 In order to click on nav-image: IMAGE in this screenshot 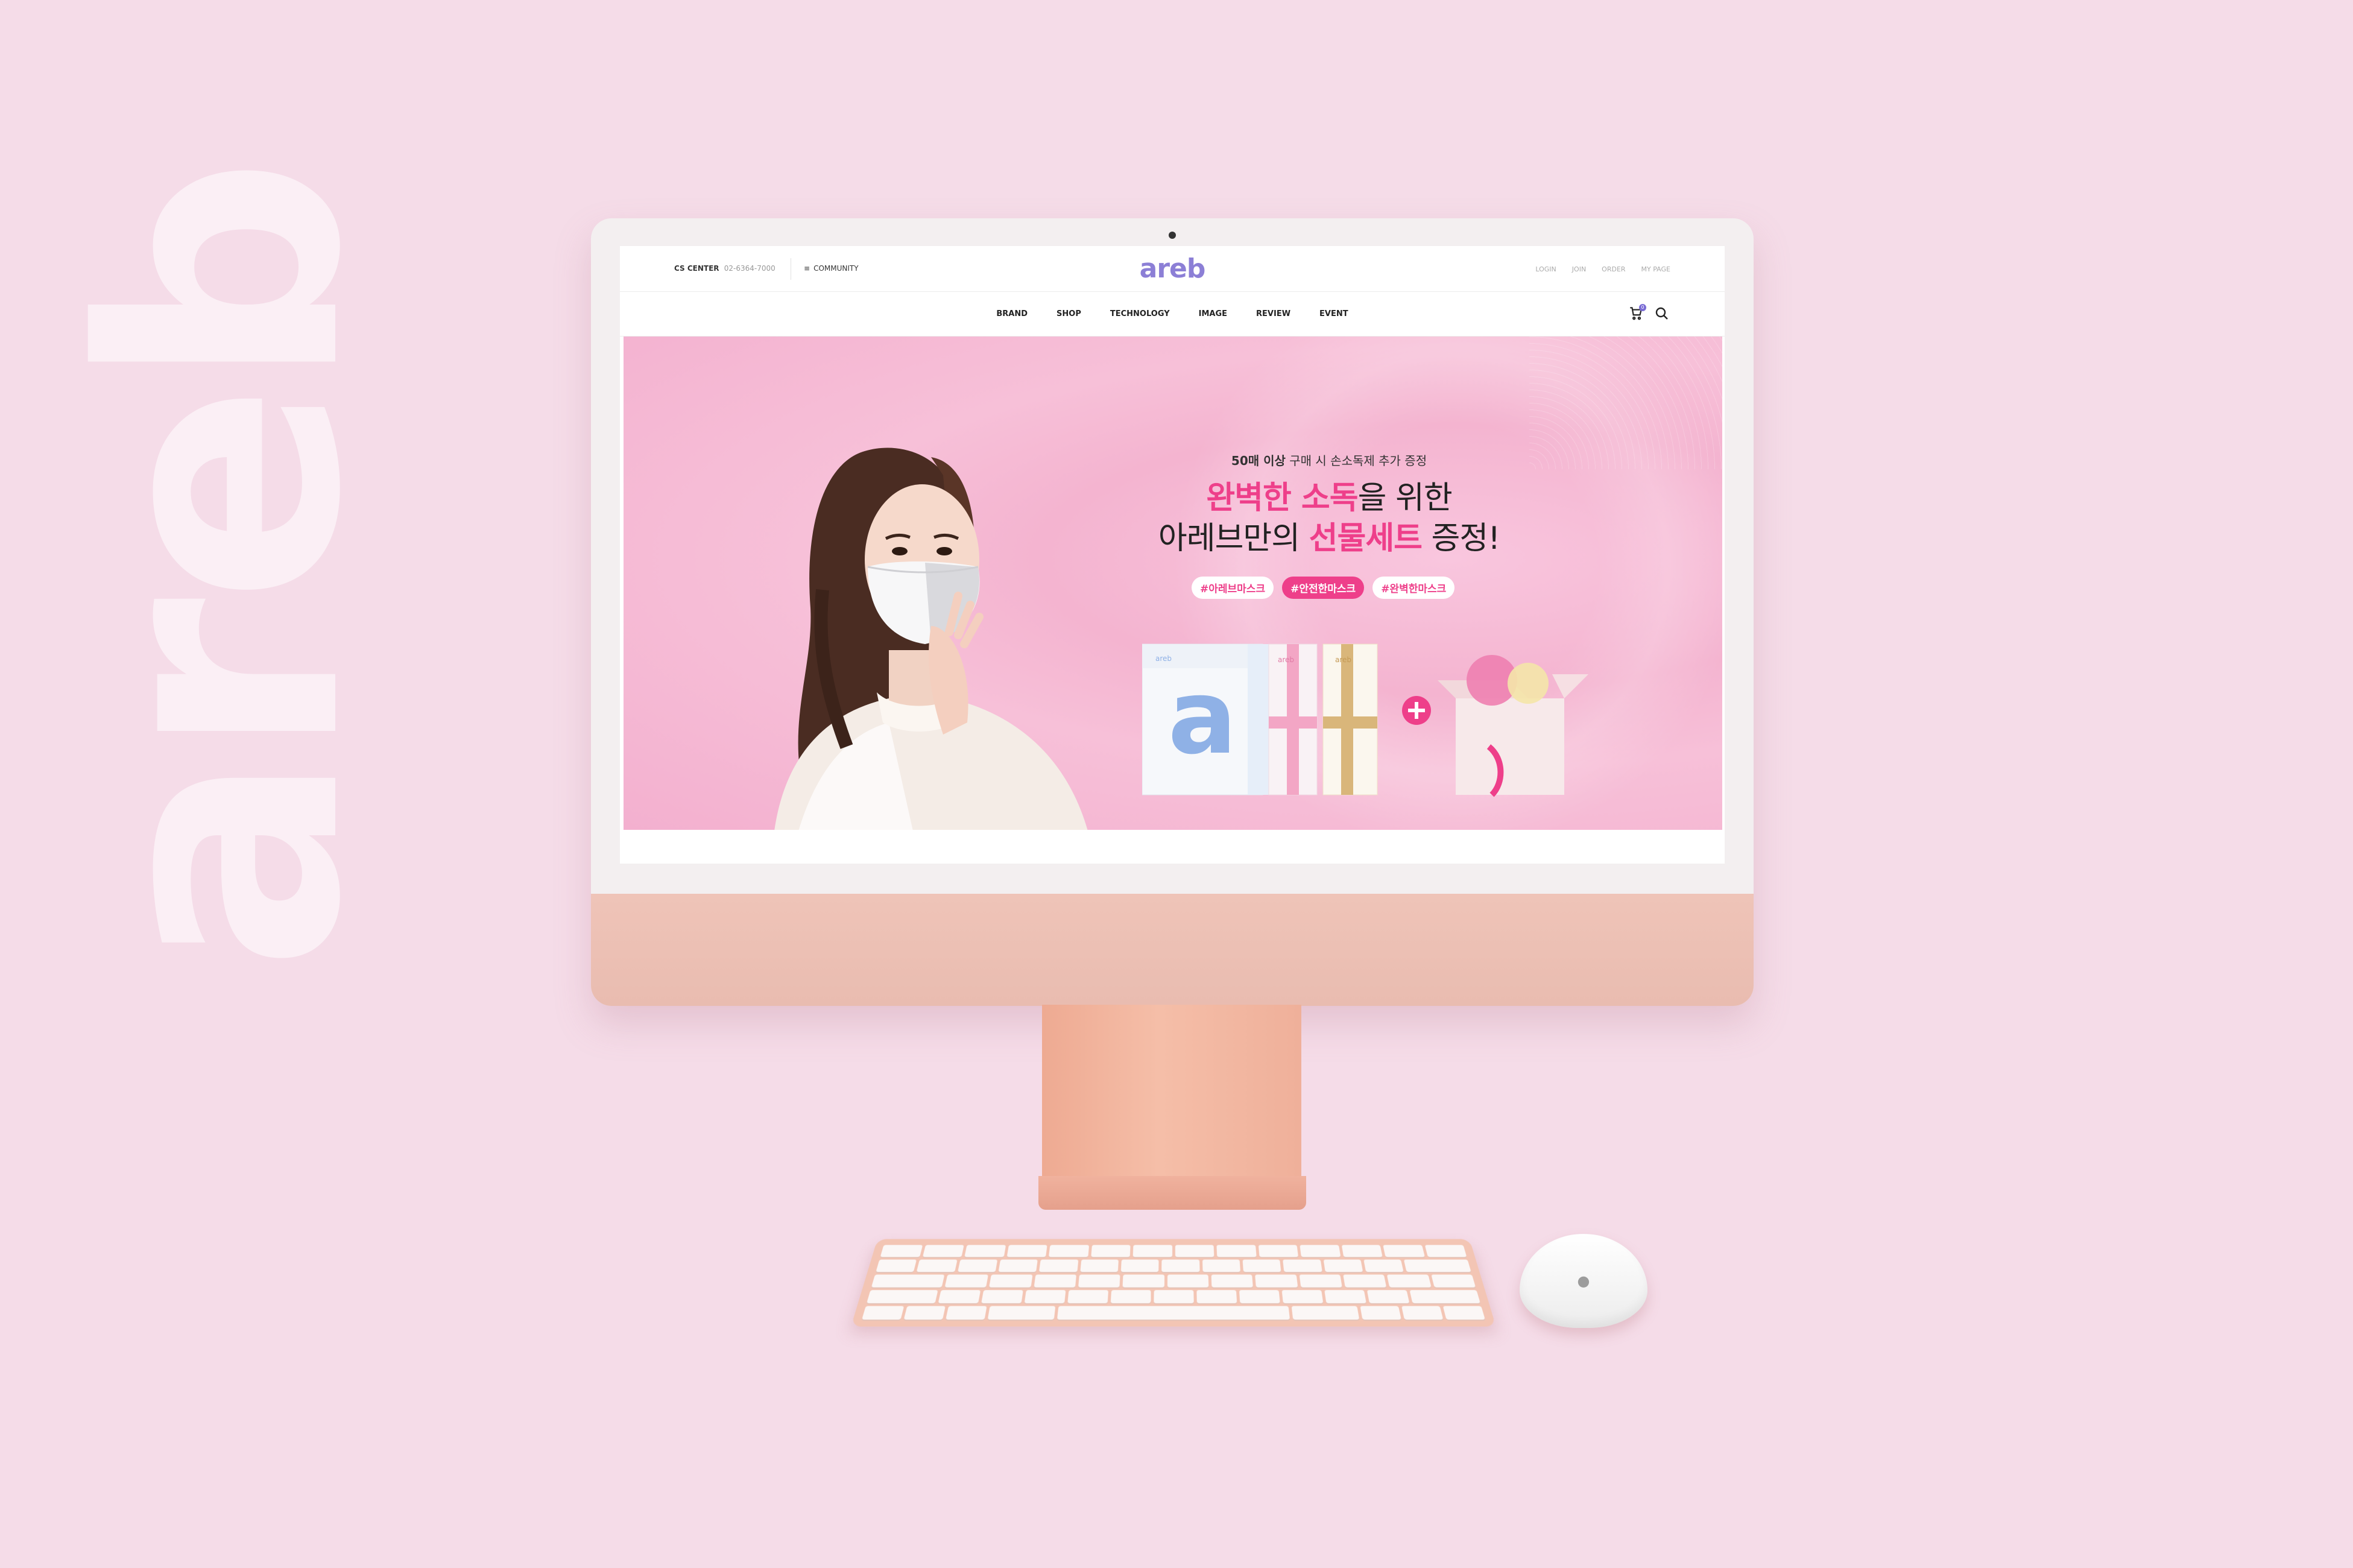, I will do `click(1213, 313)`.